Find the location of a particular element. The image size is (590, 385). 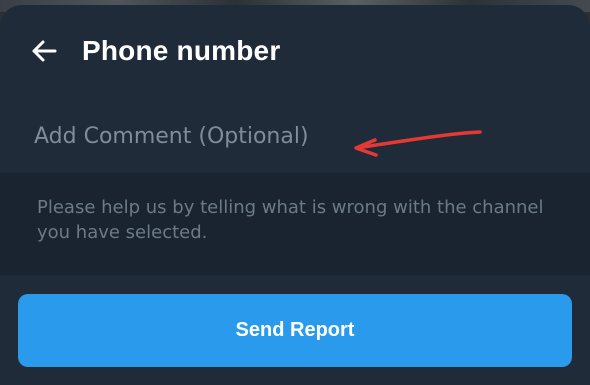

page-title: Phone number is located at coordinates (181, 50).